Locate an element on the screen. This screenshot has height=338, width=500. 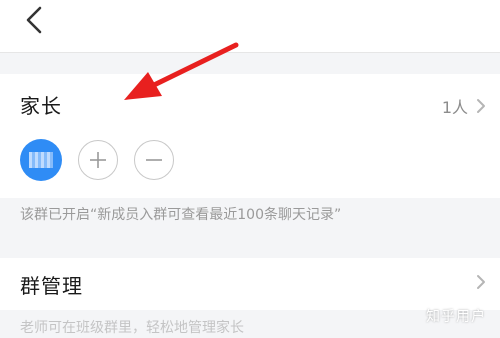
chevron-left-icon is located at coordinates (34, 20).